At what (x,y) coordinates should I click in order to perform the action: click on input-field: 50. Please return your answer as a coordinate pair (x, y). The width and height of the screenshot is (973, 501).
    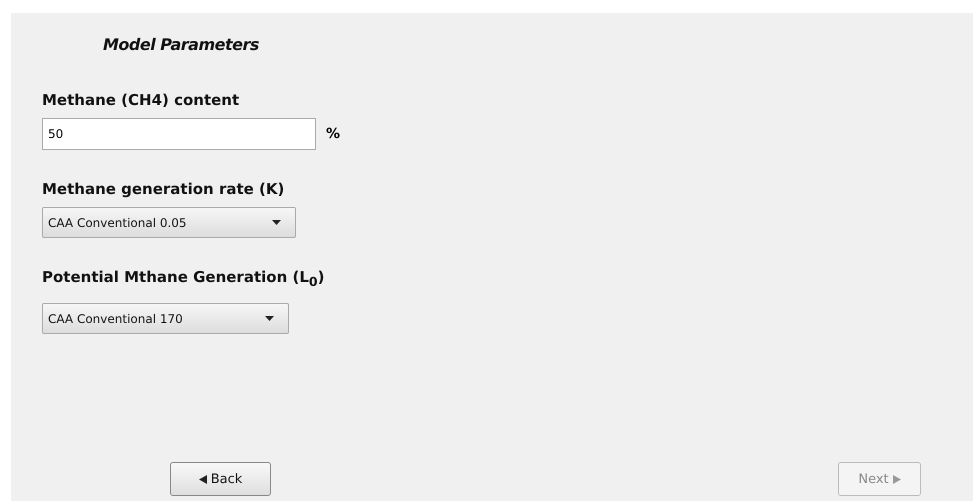
    Looking at the image, I should click on (179, 134).